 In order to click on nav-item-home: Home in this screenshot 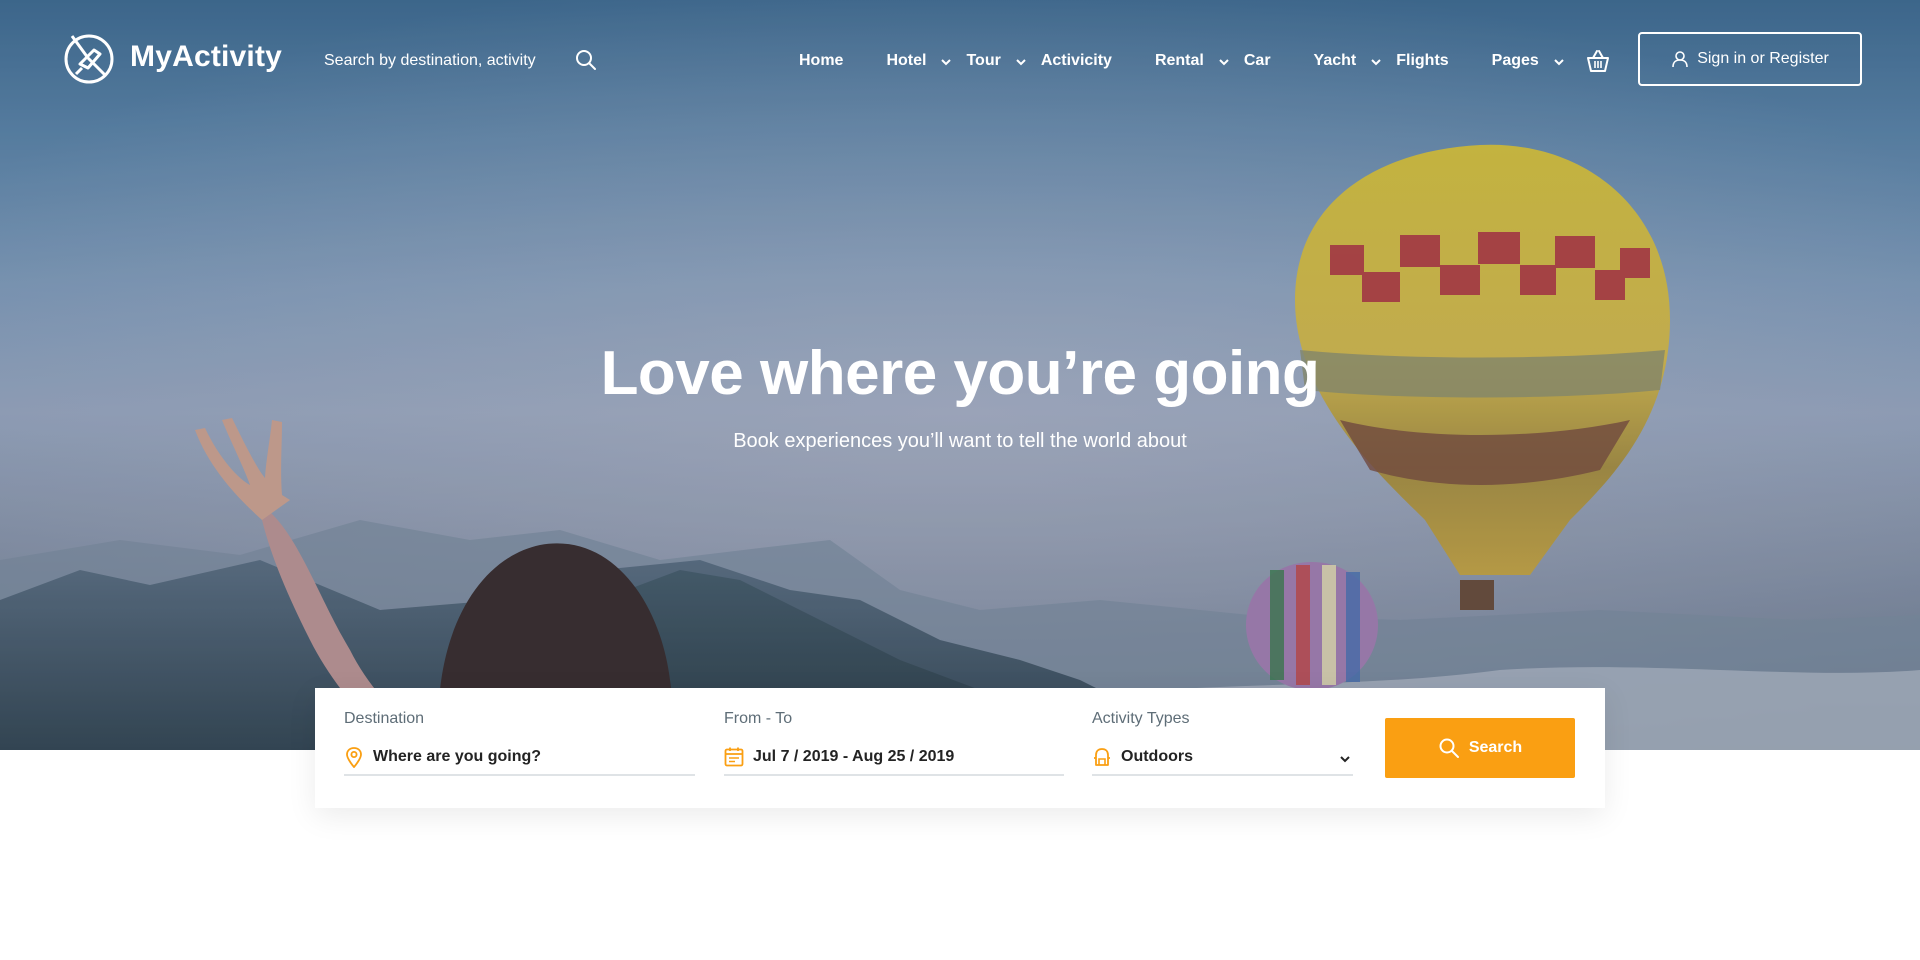, I will do `click(821, 61)`.